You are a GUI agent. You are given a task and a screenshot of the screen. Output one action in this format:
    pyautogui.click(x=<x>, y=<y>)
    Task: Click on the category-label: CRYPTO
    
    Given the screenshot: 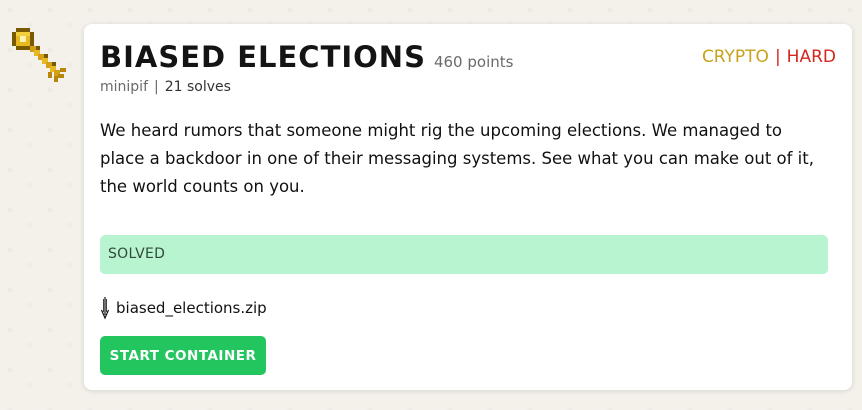 What is the action you would take?
    pyautogui.click(x=735, y=57)
    